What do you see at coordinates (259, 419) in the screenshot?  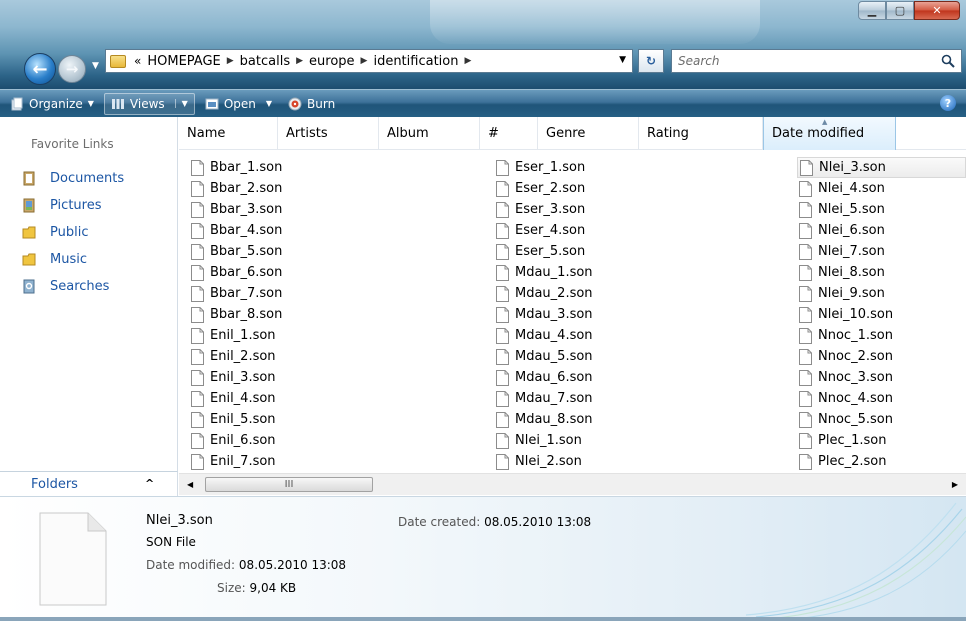 I see `file-item: Enil_5.son` at bounding box center [259, 419].